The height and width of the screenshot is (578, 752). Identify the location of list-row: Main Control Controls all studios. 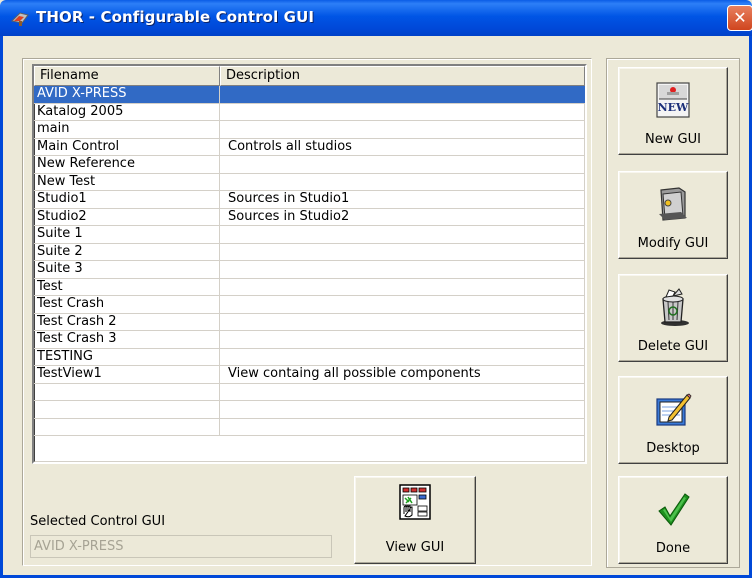
(309, 147).